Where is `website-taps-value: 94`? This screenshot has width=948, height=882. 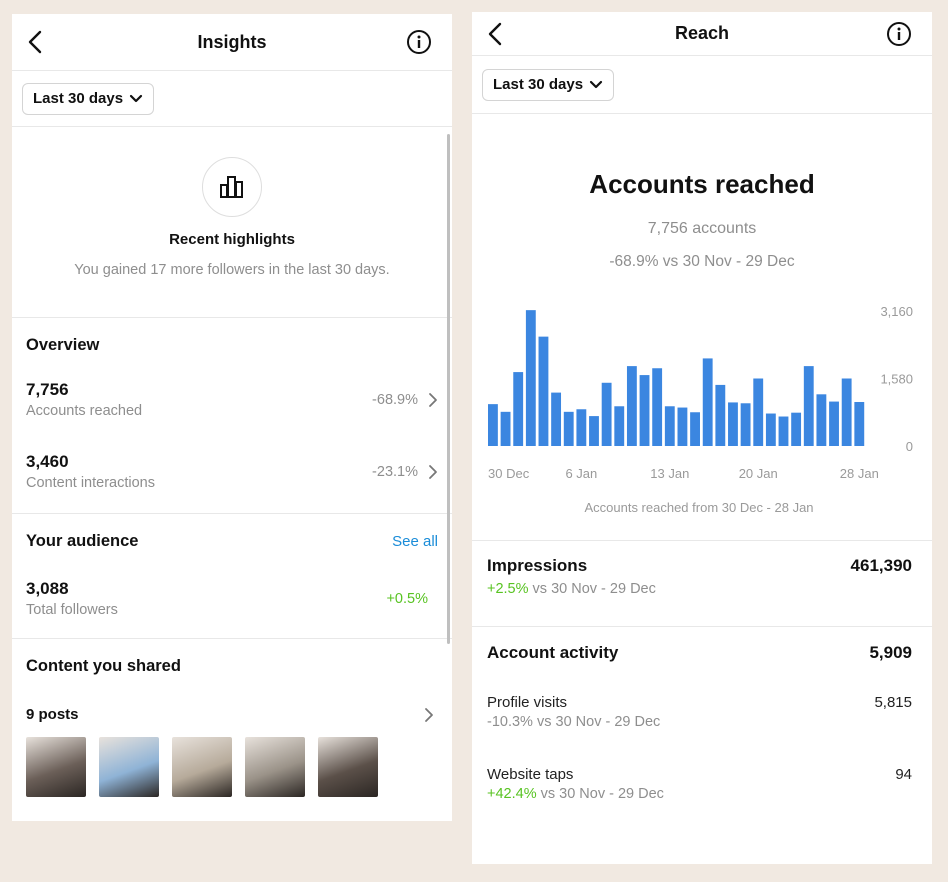
website-taps-value: 94 is located at coordinates (903, 774).